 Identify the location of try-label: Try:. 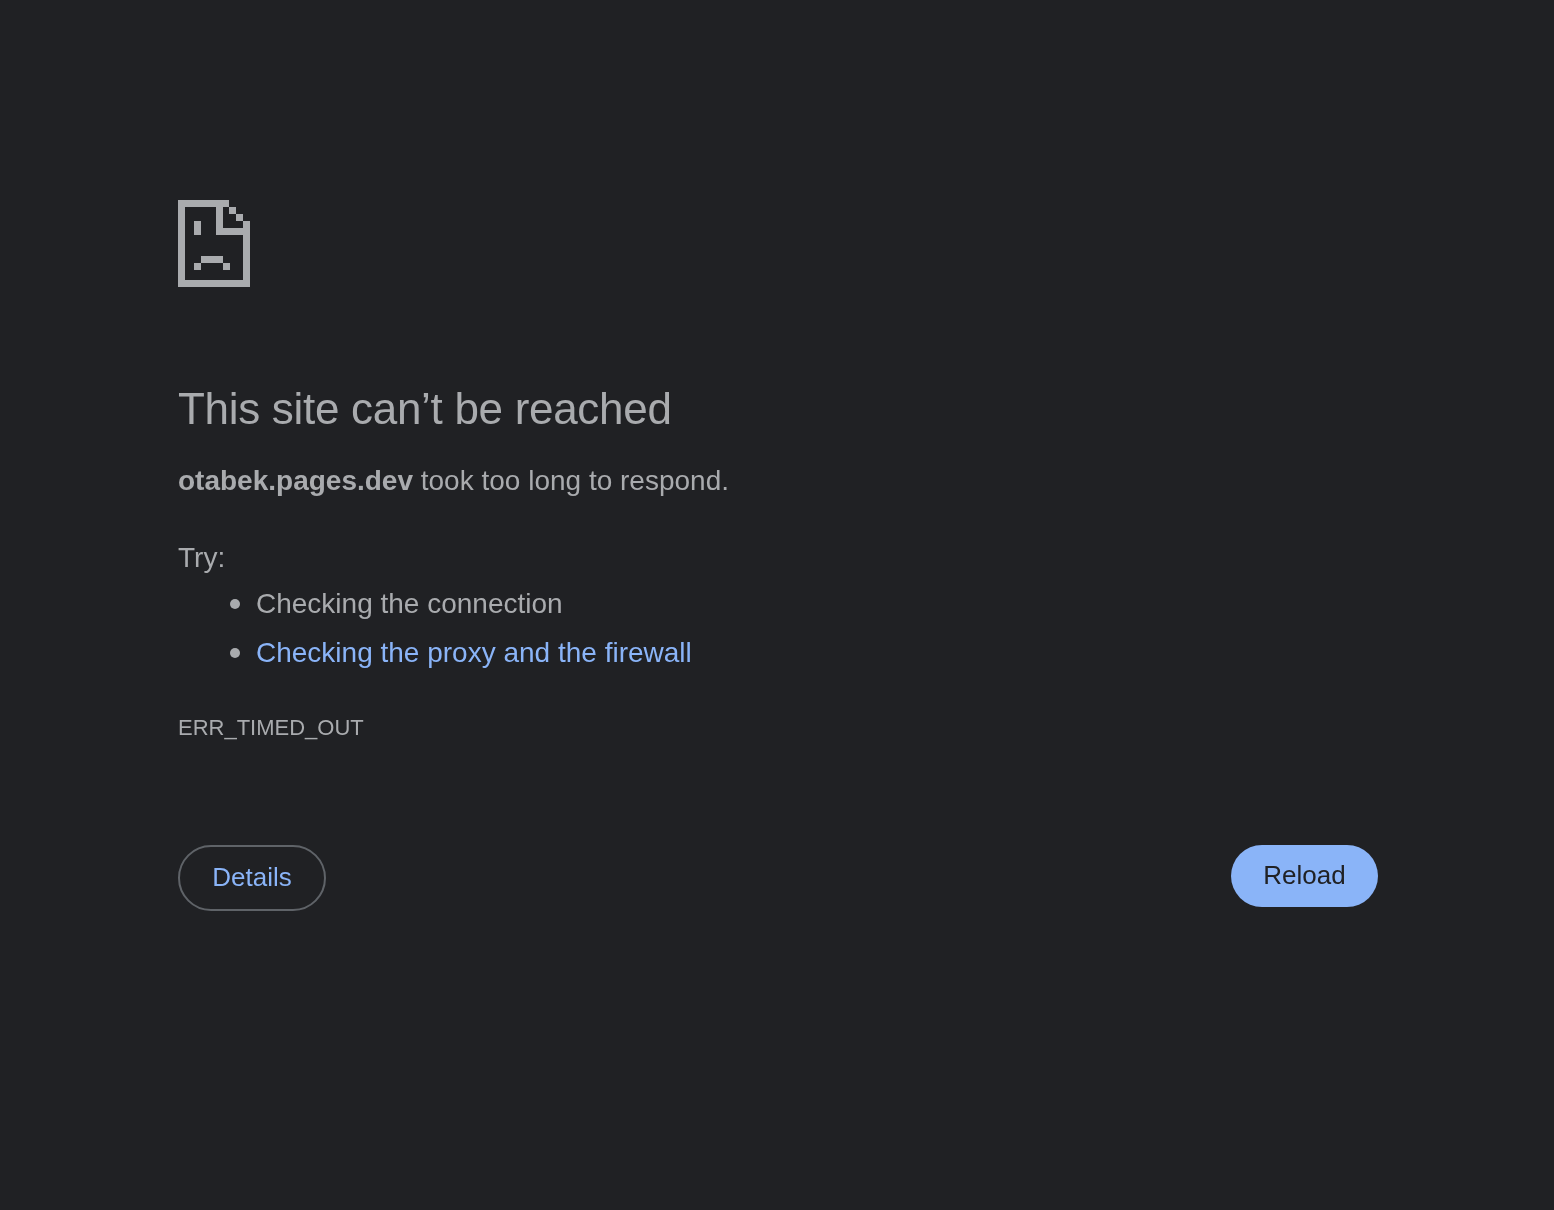
(202, 557).